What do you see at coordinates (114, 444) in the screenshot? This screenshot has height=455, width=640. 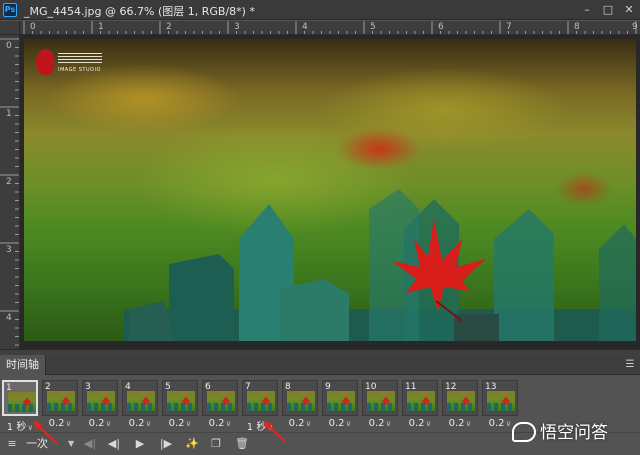 I see `previous-frame-icon: ◀|` at bounding box center [114, 444].